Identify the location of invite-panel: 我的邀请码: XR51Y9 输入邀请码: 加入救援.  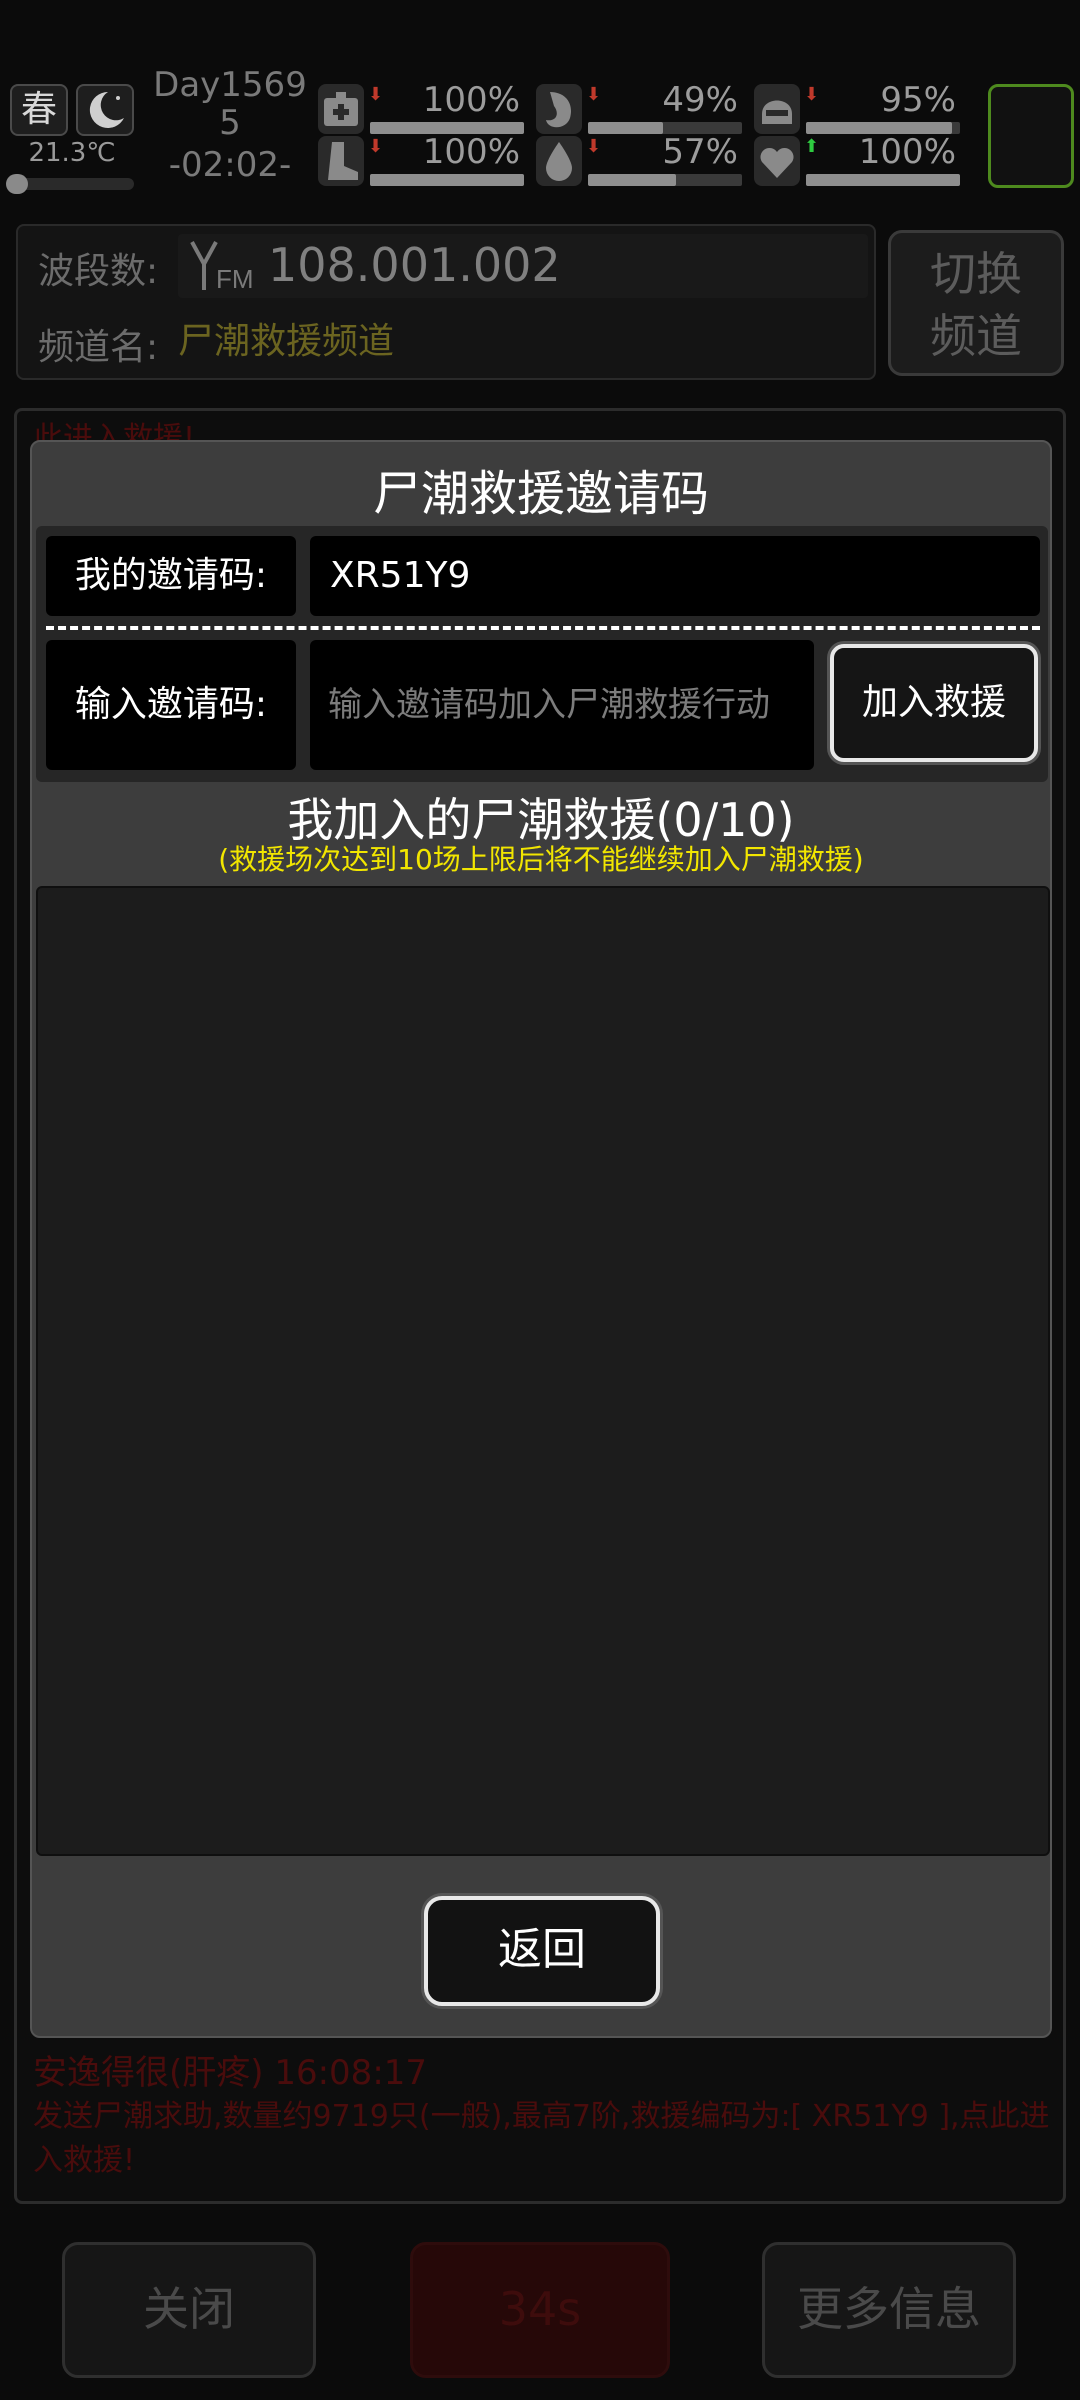
(542, 654).